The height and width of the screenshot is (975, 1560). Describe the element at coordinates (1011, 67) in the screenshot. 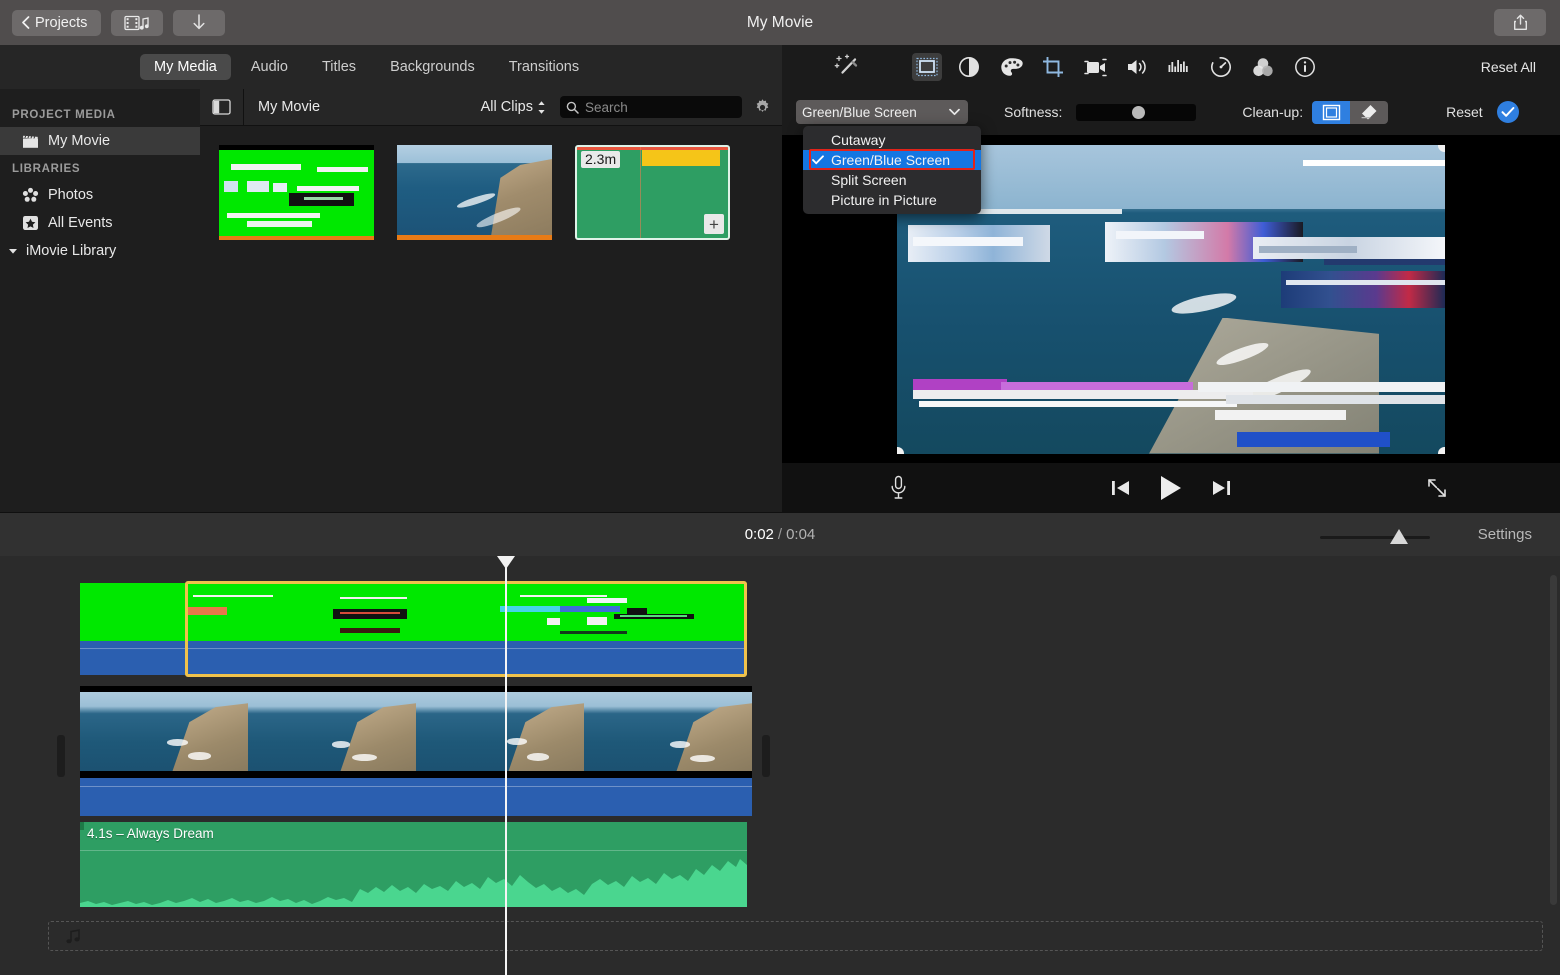

I see `color-correction-icon` at that location.